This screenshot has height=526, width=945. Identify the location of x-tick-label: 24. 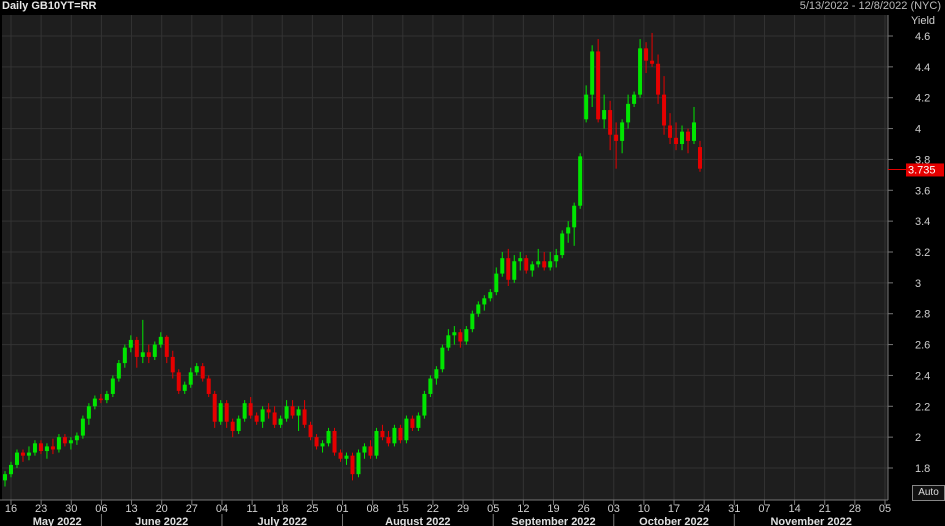
(704, 509).